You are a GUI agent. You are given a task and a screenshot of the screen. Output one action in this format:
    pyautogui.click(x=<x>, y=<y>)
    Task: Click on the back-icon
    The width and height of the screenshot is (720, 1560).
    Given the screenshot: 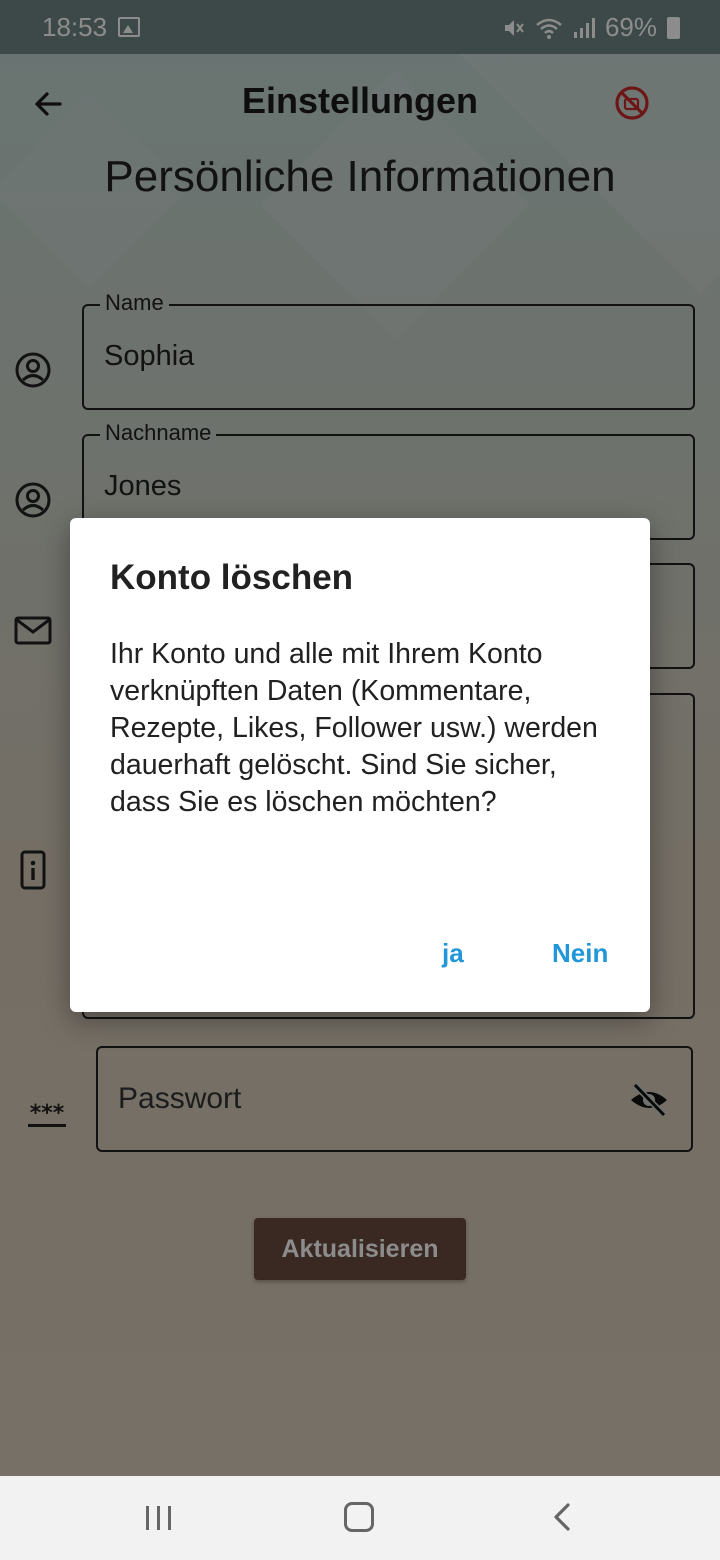 What is the action you would take?
    pyautogui.click(x=563, y=1517)
    